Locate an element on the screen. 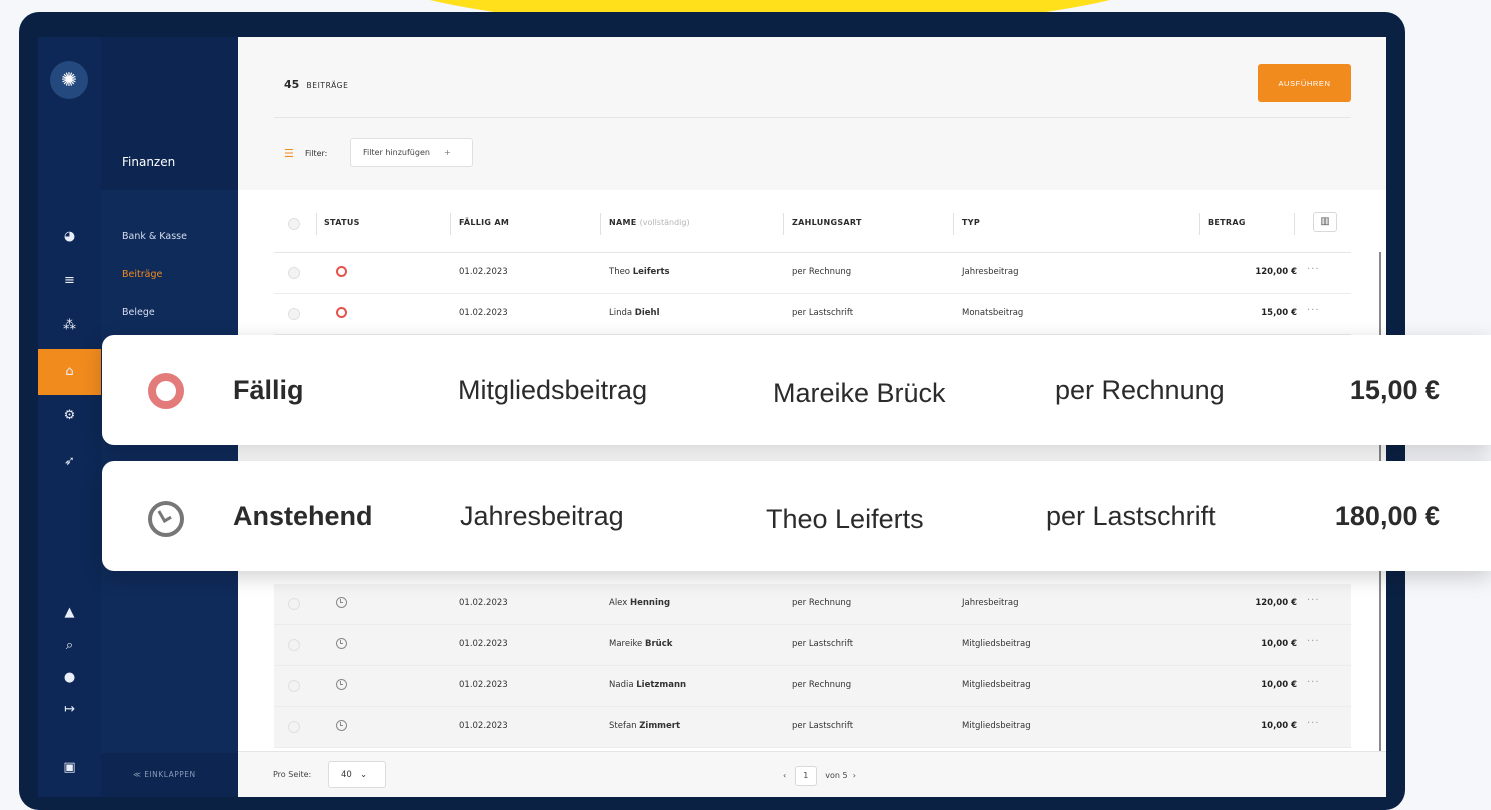 The image size is (1491, 810). page-total: von 5 is located at coordinates (836, 775).